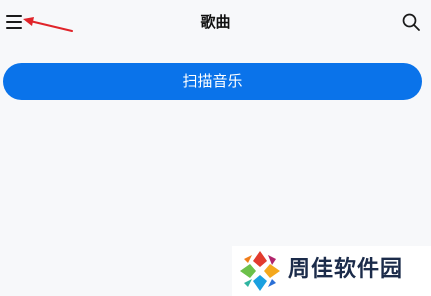  Describe the element at coordinates (212, 81) in the screenshot. I see `scan-music-button: 扫描音乐` at that location.